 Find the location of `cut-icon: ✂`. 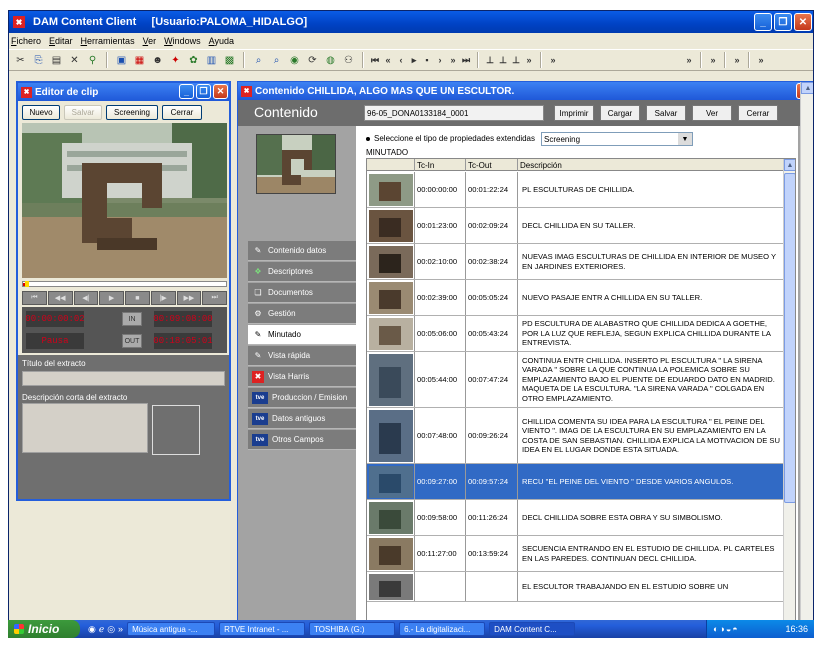

cut-icon: ✂ is located at coordinates (20, 60).